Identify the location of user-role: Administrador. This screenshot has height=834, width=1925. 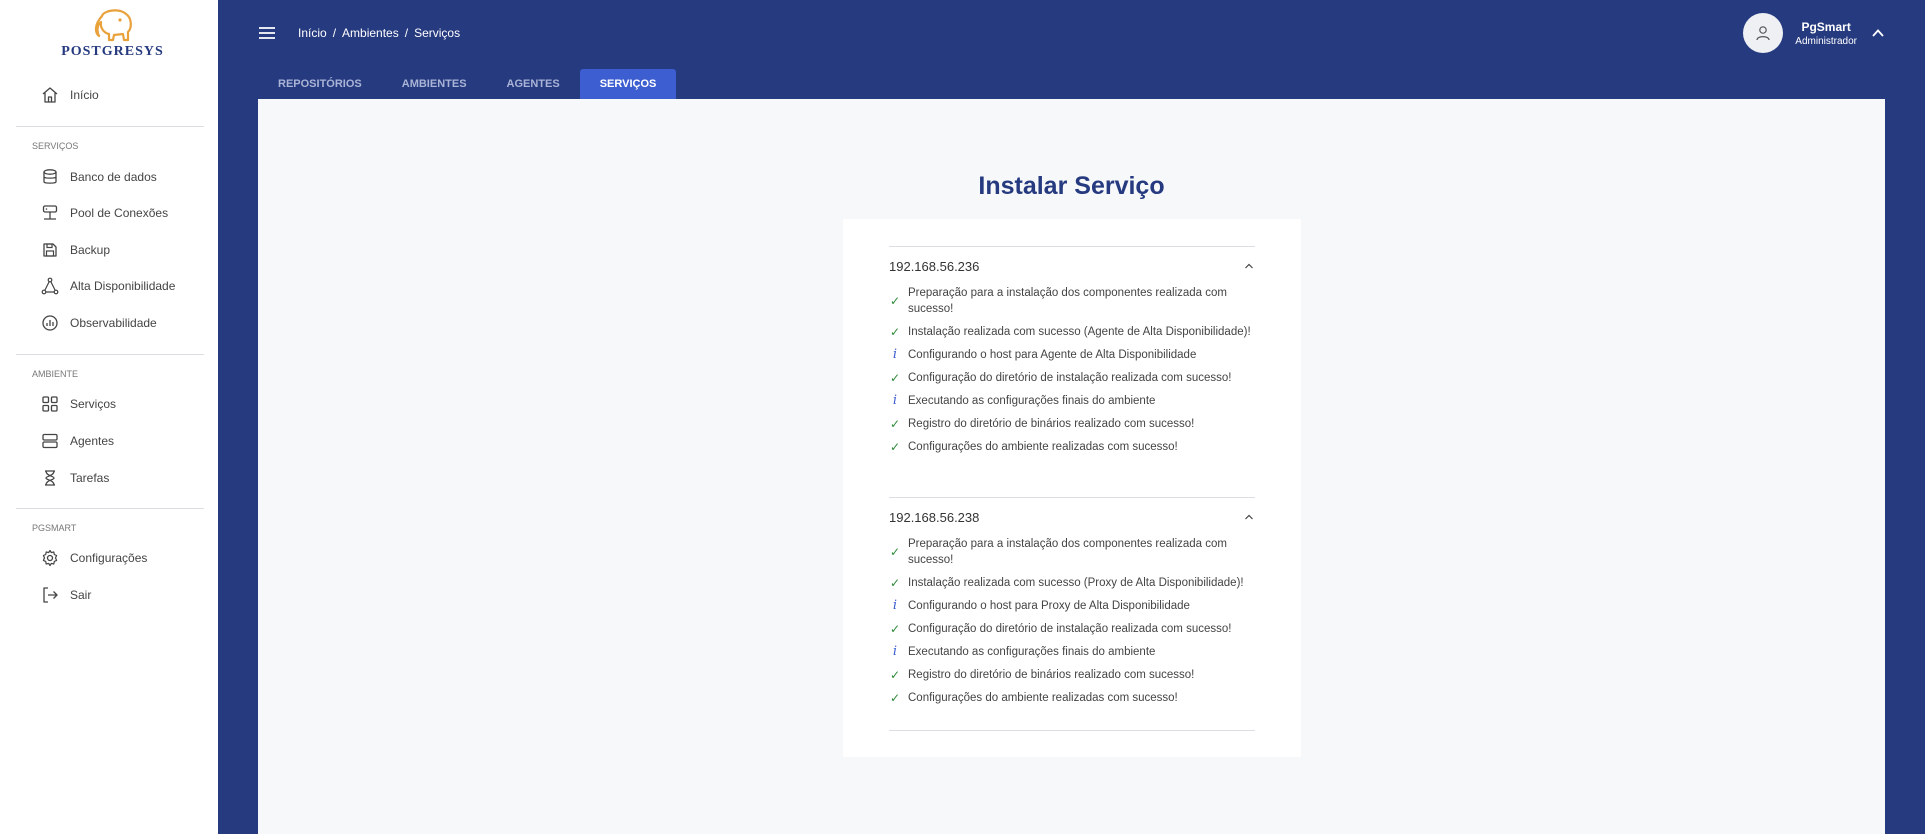
(1826, 41).